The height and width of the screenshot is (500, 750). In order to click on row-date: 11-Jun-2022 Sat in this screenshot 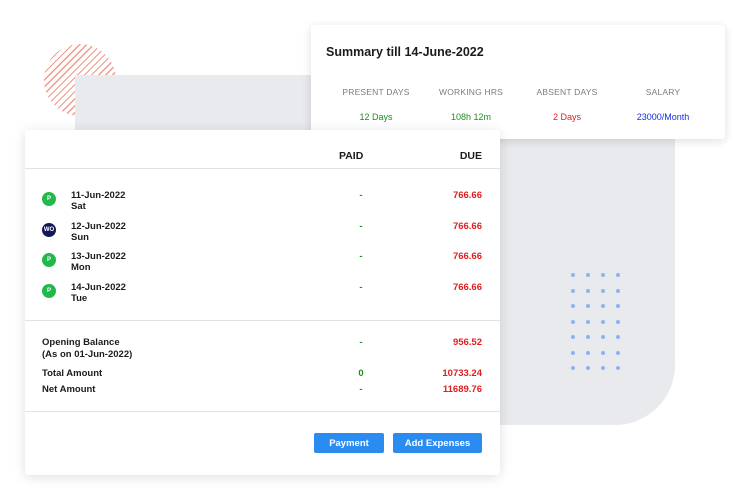, I will do `click(98, 201)`.